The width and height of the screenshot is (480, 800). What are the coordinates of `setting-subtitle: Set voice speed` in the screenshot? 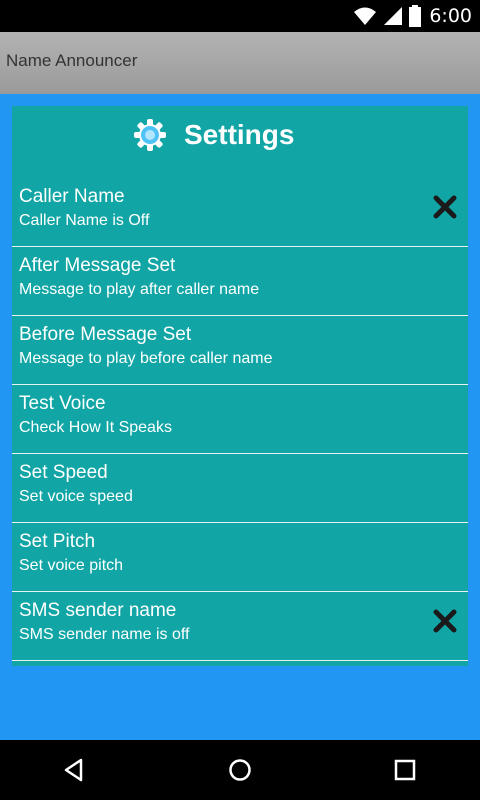 It's located at (76, 496).